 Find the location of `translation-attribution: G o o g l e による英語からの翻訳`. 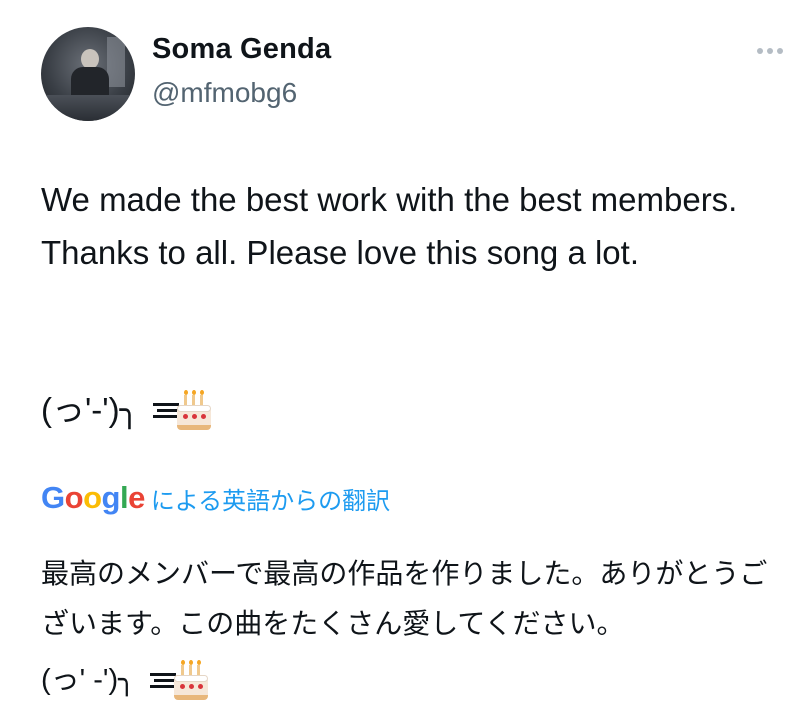

translation-attribution: G o o g l e による英語からの翻訳 is located at coordinates (215, 498).